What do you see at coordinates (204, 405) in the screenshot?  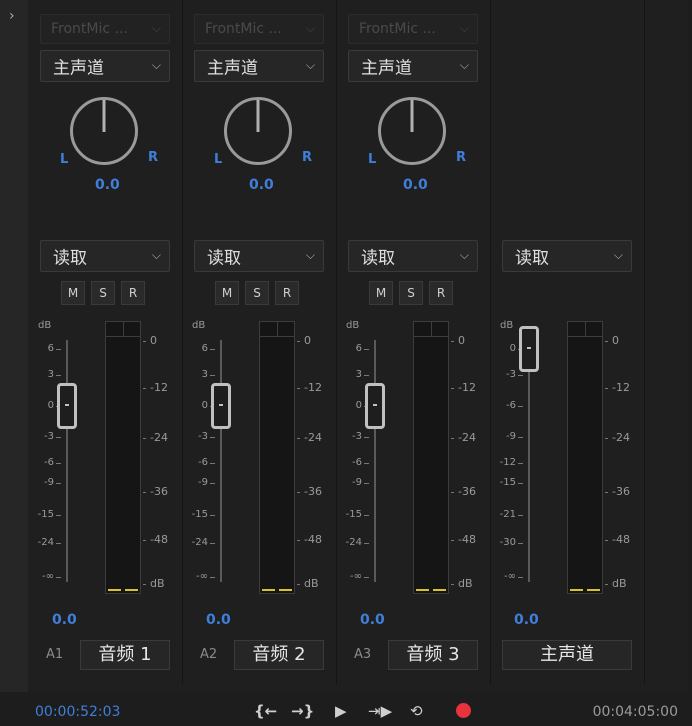 I see `fader-scale-label: 0` at bounding box center [204, 405].